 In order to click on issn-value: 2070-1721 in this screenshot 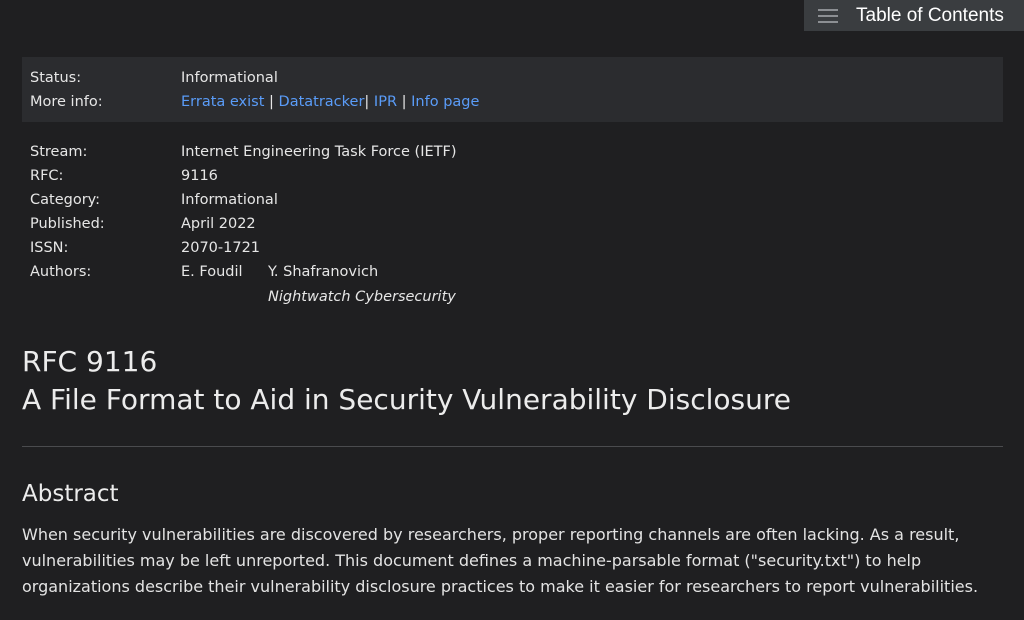, I will do `click(221, 248)`.